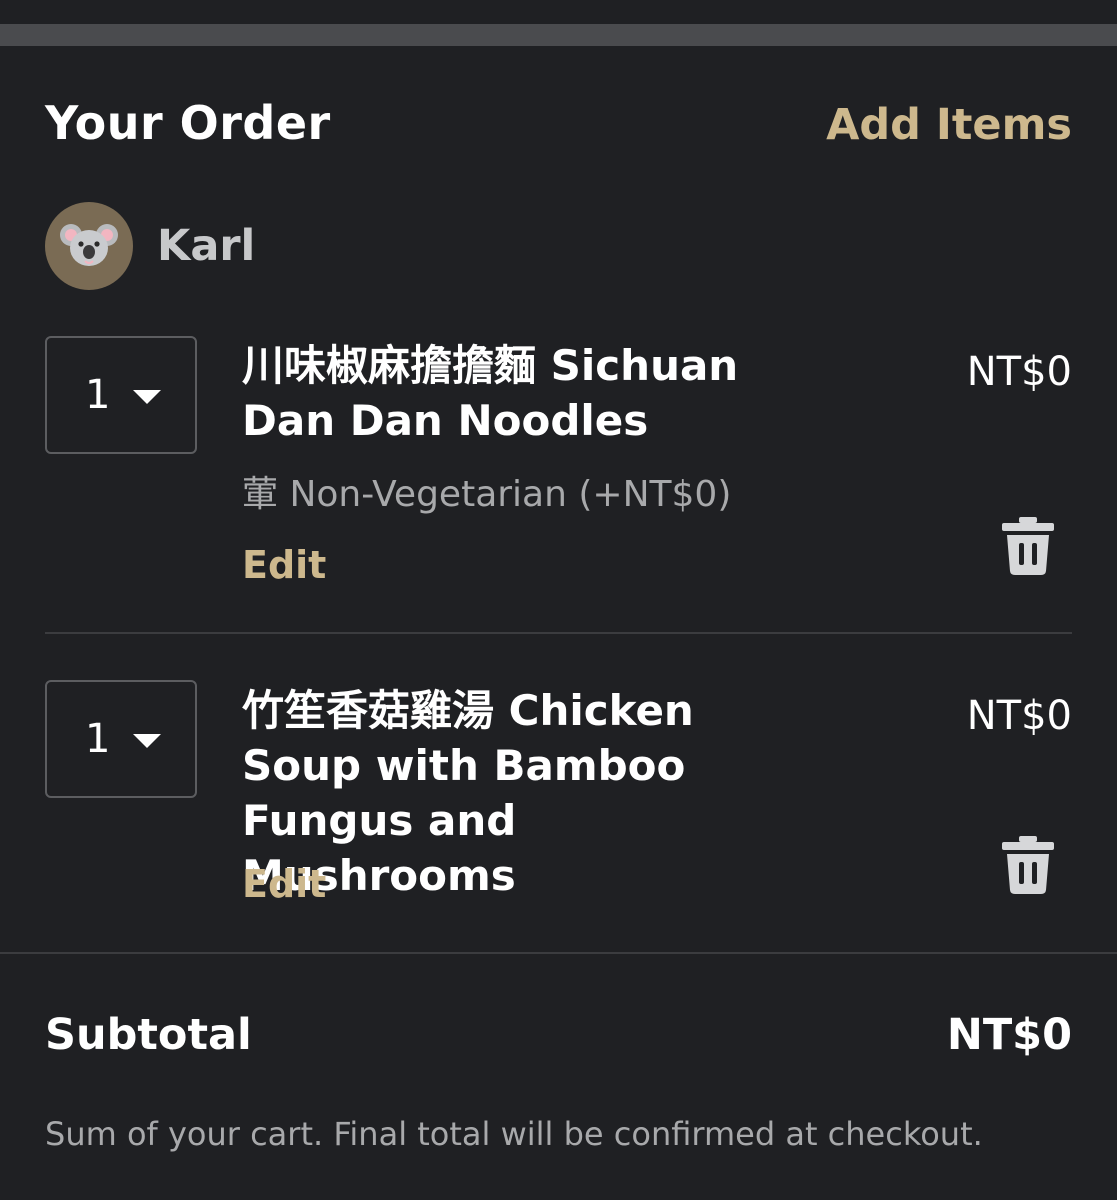 Image resolution: width=1117 pixels, height=1200 pixels. What do you see at coordinates (490, 393) in the screenshot?
I see `item-name: 川味椒麻擔擔麵 Sichuan Dan Dan Noodles` at bounding box center [490, 393].